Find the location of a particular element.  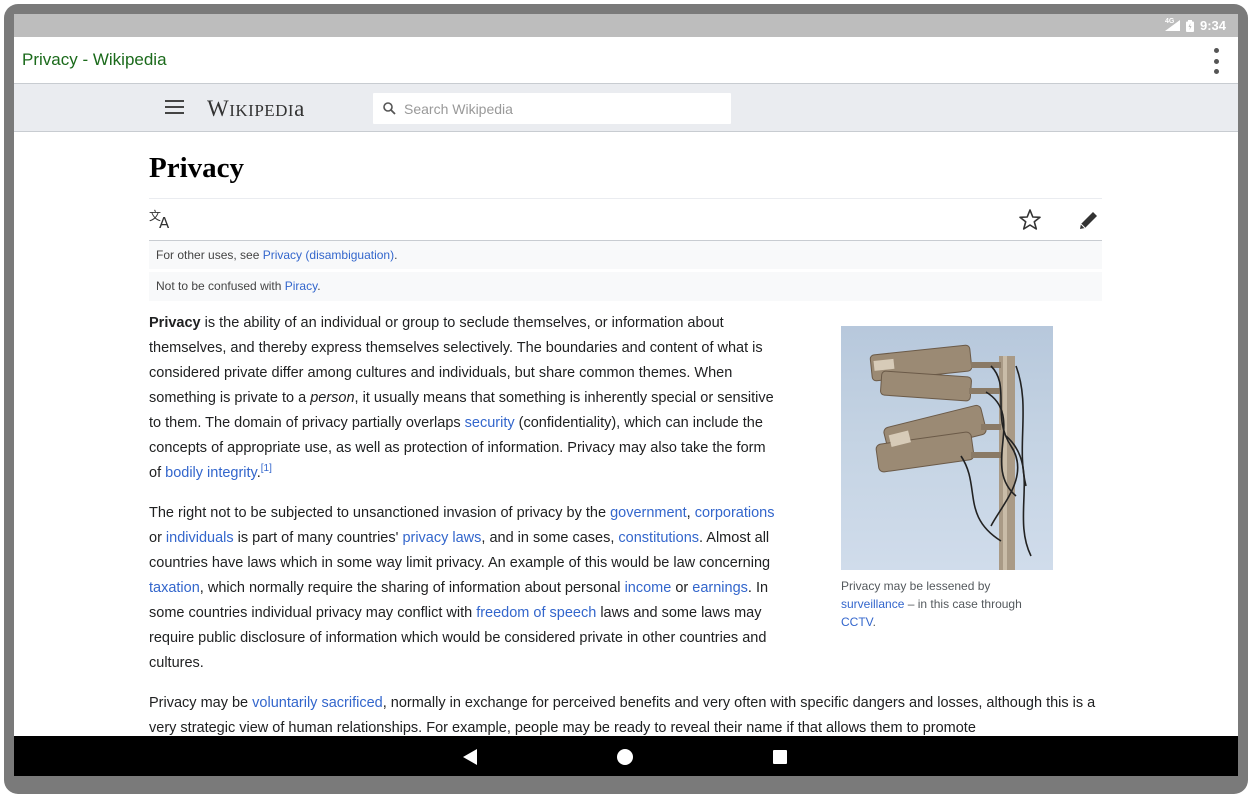

italic-term: person is located at coordinates (332, 398).